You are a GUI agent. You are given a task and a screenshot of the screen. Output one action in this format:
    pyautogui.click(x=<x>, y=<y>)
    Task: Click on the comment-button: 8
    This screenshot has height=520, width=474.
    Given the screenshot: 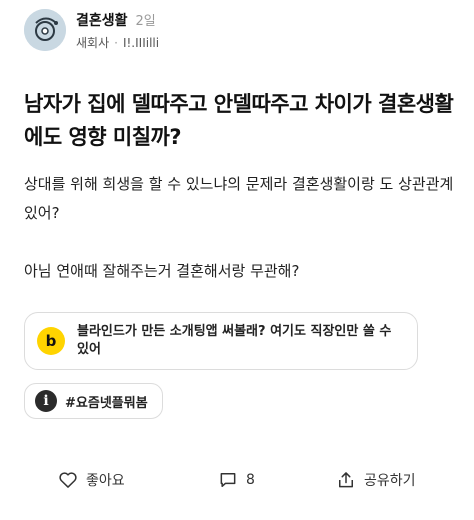 What is the action you would take?
    pyautogui.click(x=236, y=480)
    